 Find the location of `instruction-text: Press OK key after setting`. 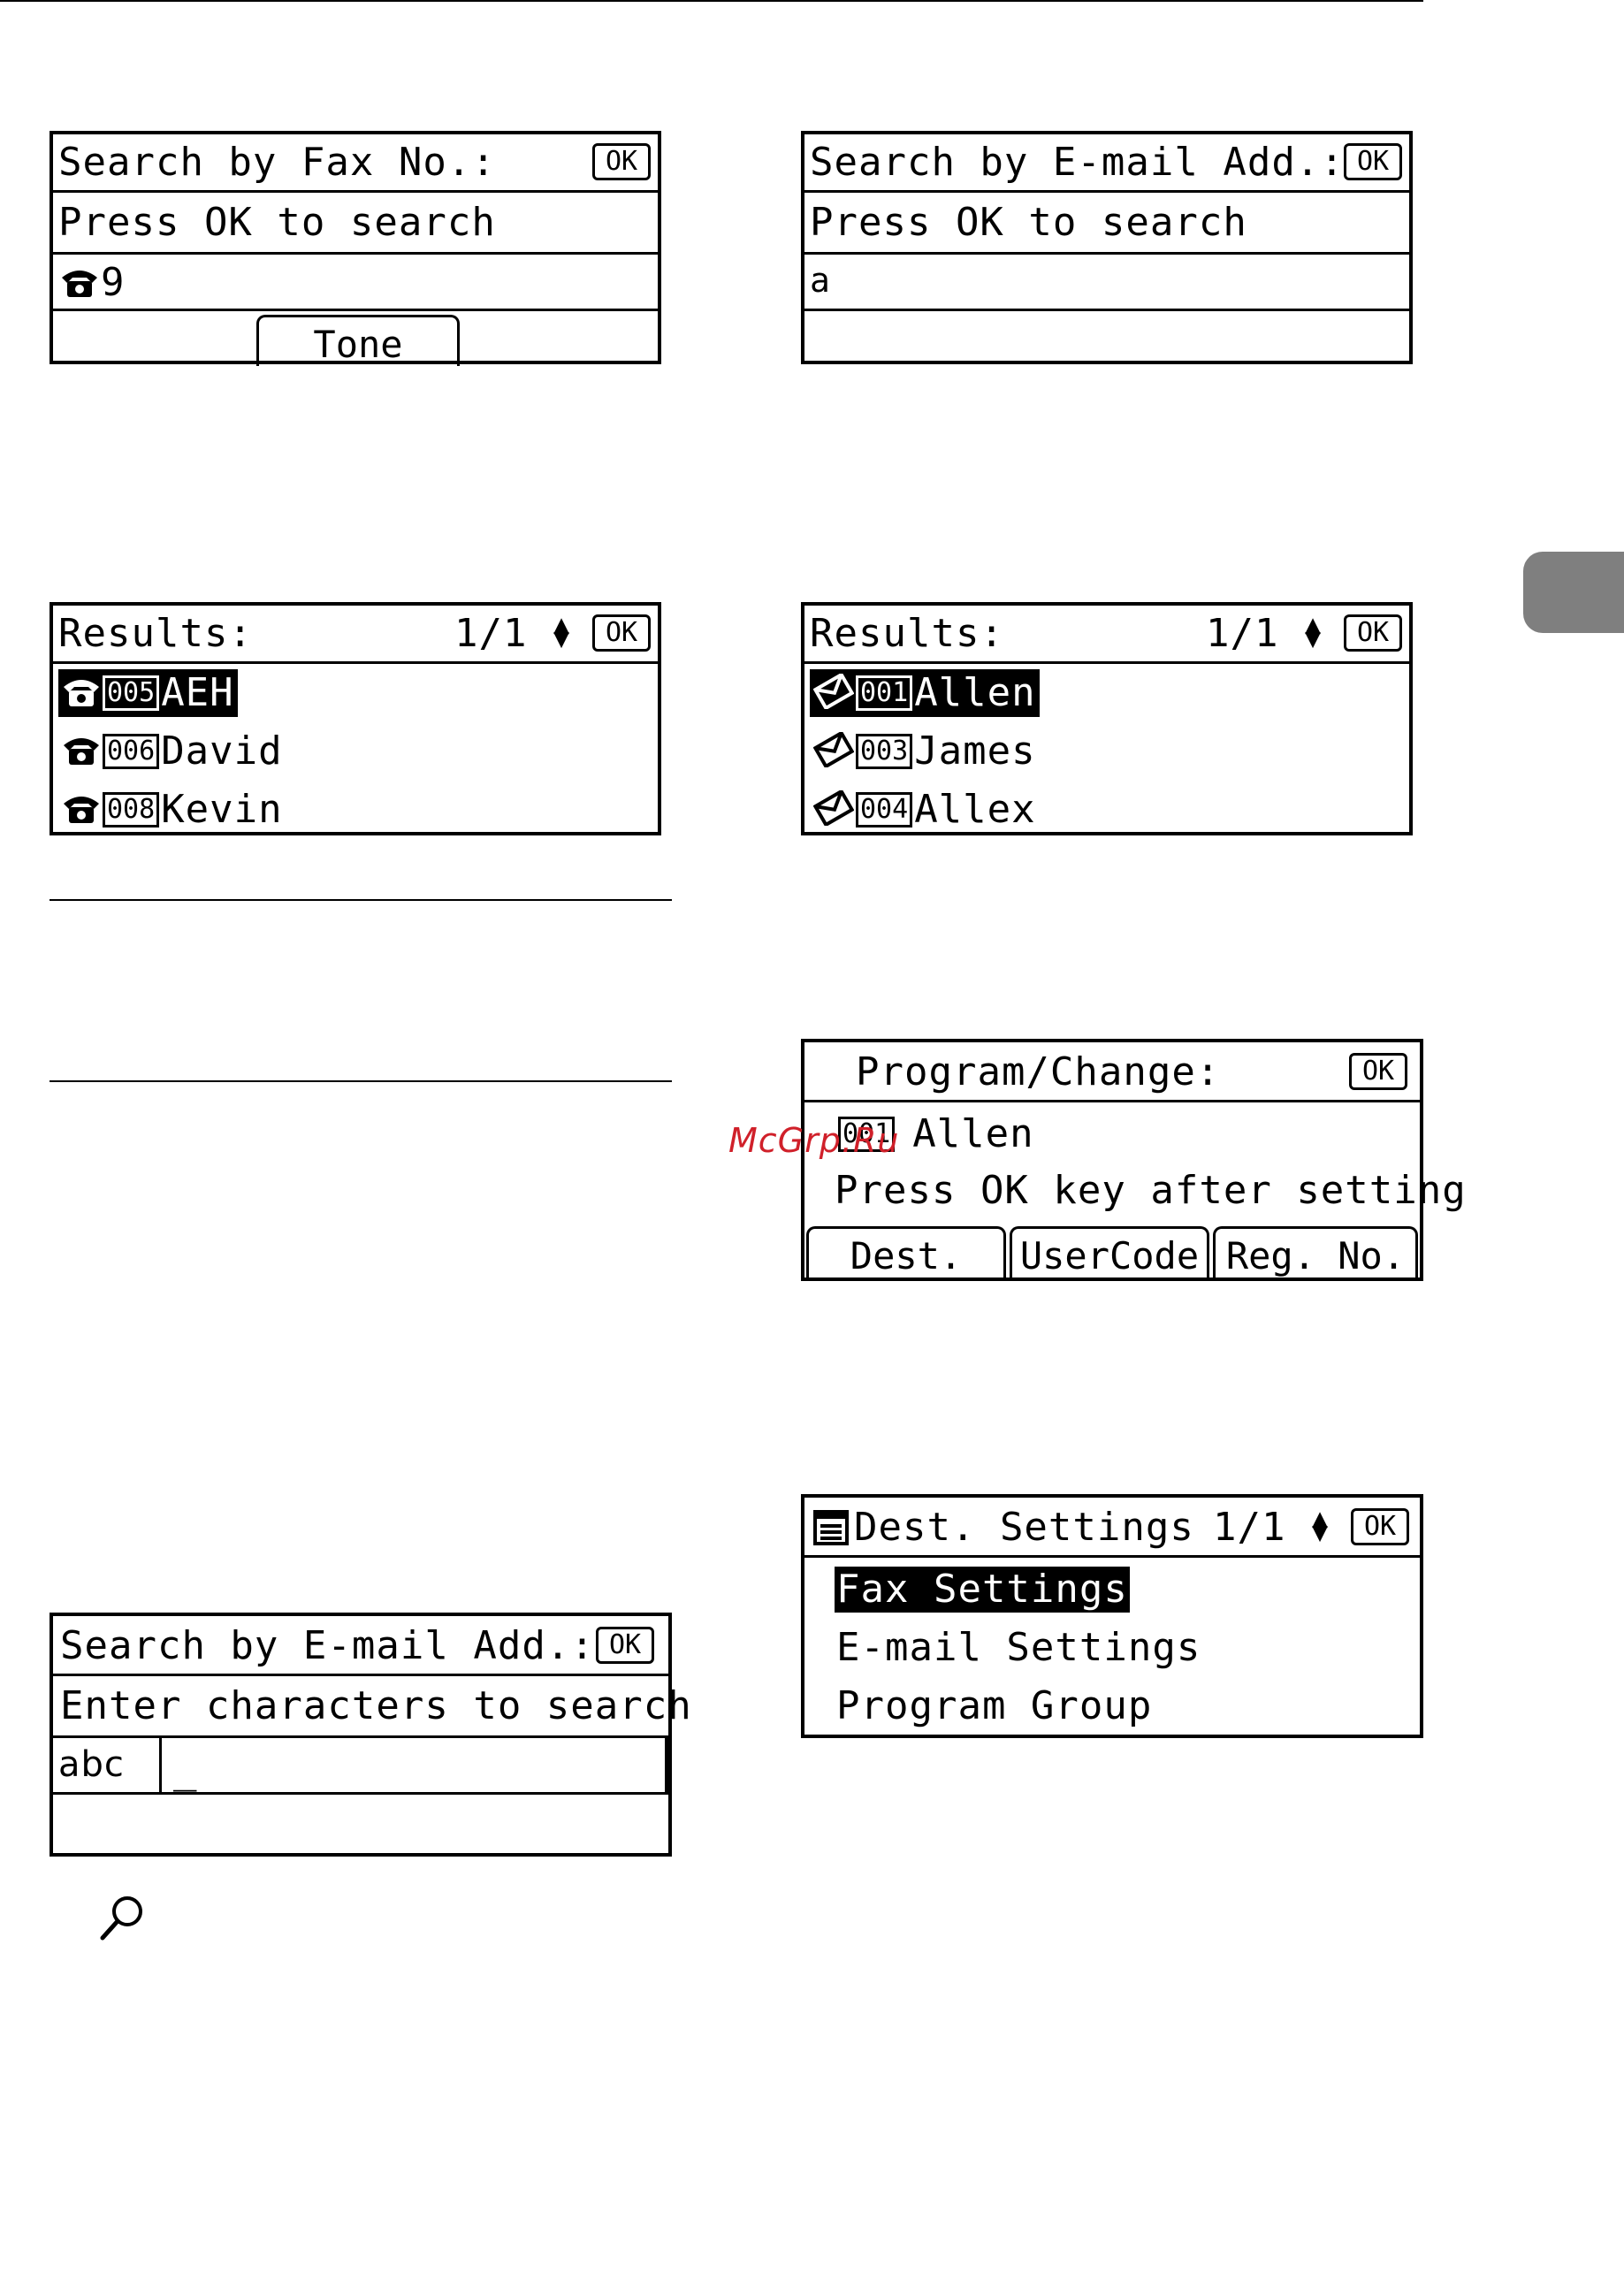

instruction-text: Press OK key after setting is located at coordinates (1151, 1190).